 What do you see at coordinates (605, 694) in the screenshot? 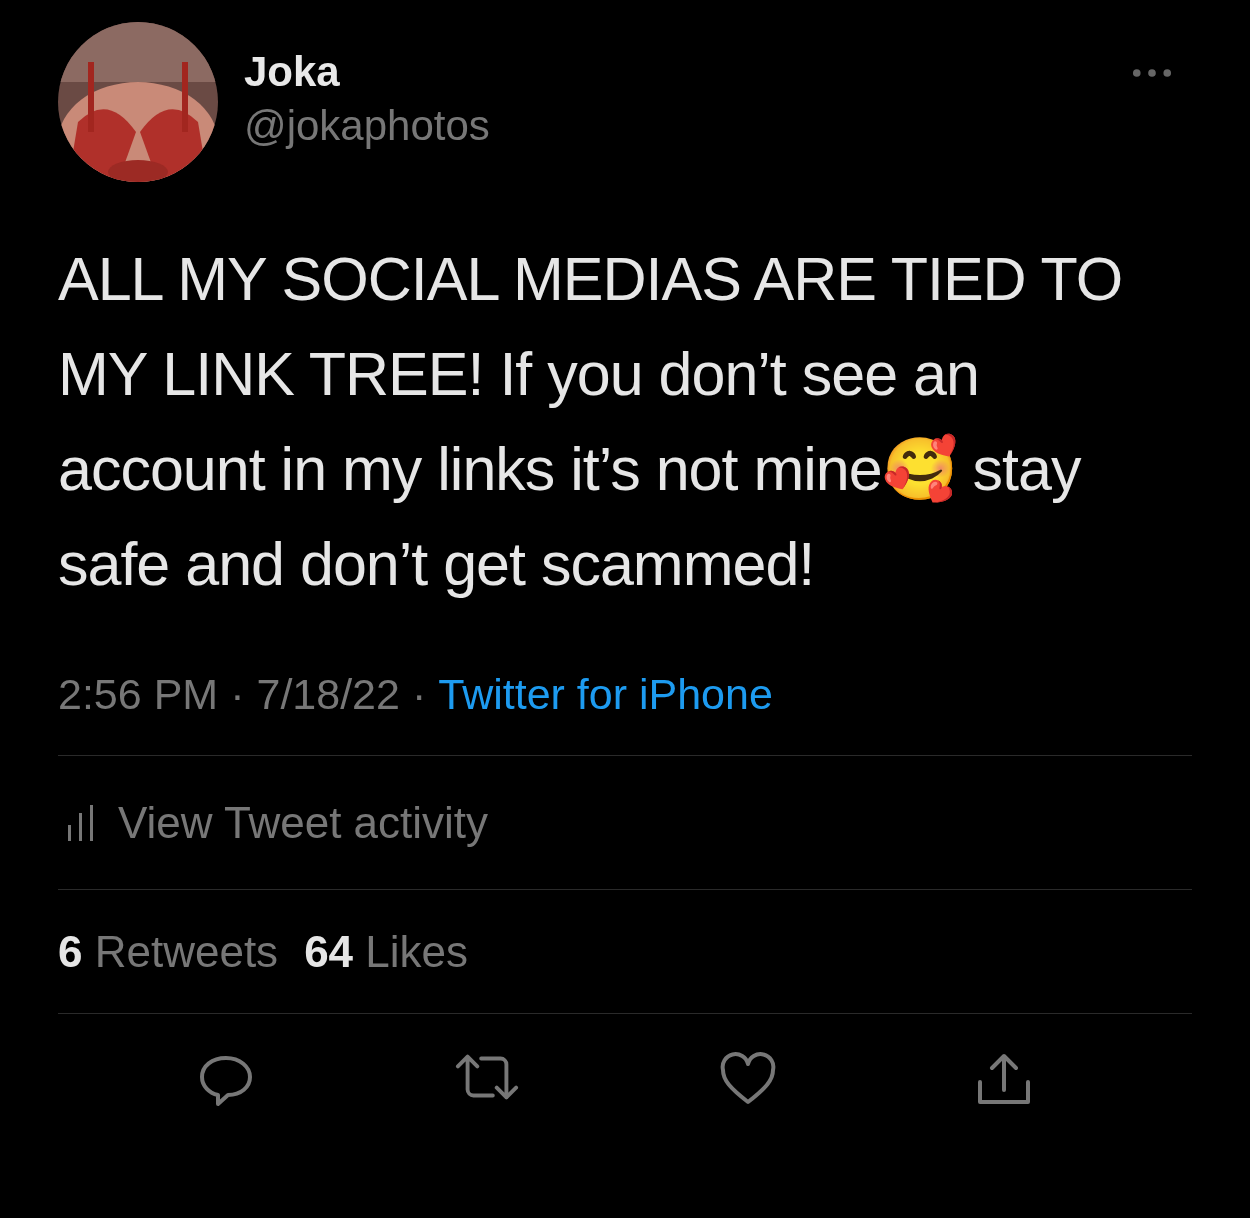
I see `source-link: Twitter for iPhone` at bounding box center [605, 694].